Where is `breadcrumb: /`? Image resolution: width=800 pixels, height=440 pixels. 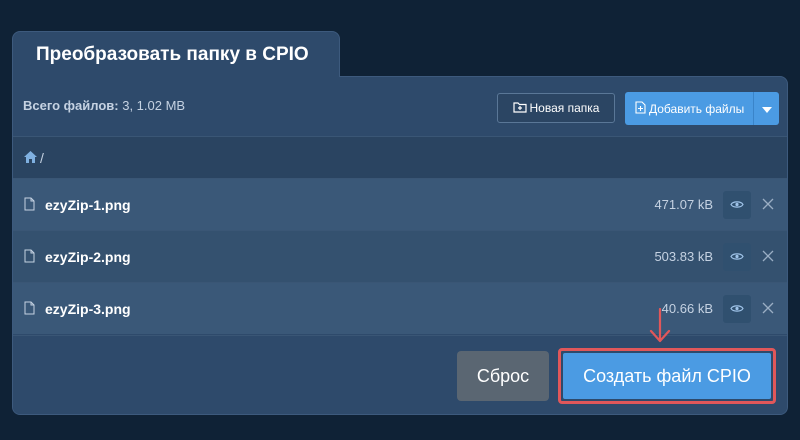 breadcrumb: / is located at coordinates (400, 157).